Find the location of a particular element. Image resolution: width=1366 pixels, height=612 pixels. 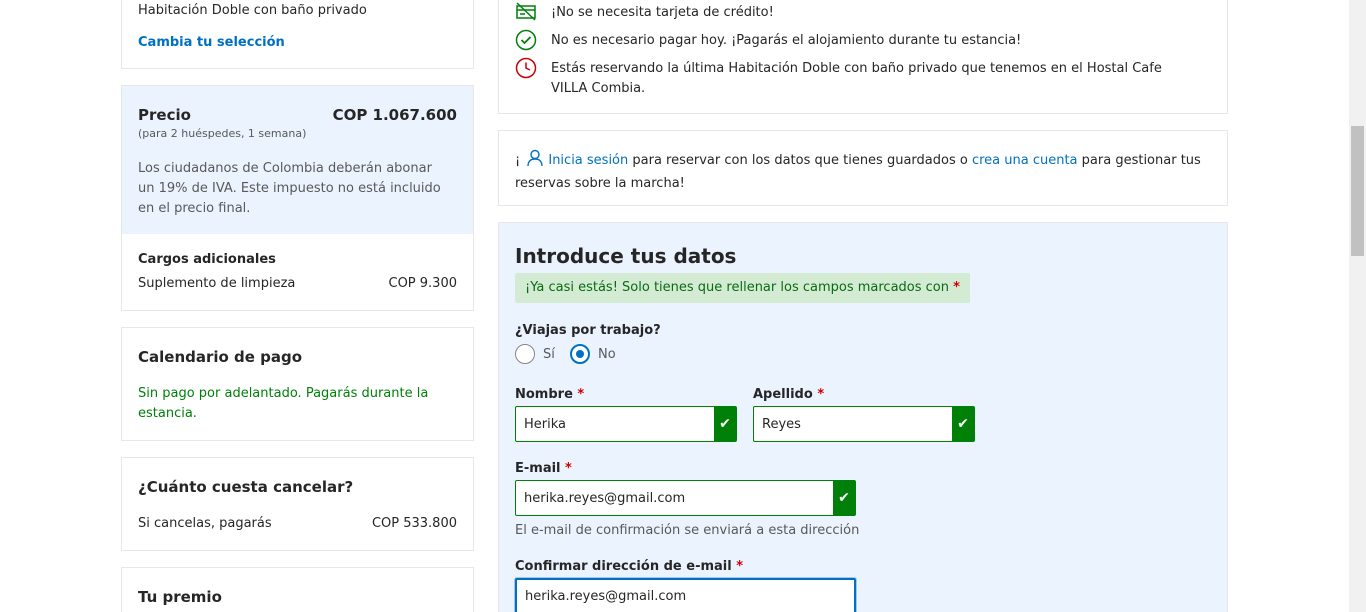

benefit-no-card: ¡No se necesita tarjeta de crédito! is located at coordinates (662, 12).